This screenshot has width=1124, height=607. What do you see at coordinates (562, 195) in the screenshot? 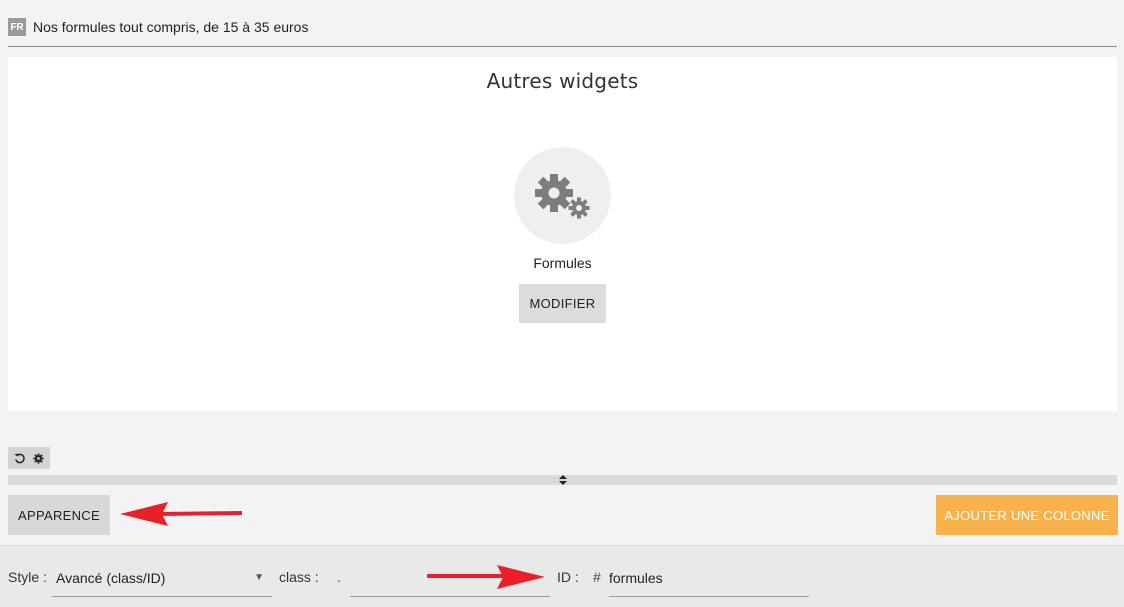
I see `gears-icon` at bounding box center [562, 195].